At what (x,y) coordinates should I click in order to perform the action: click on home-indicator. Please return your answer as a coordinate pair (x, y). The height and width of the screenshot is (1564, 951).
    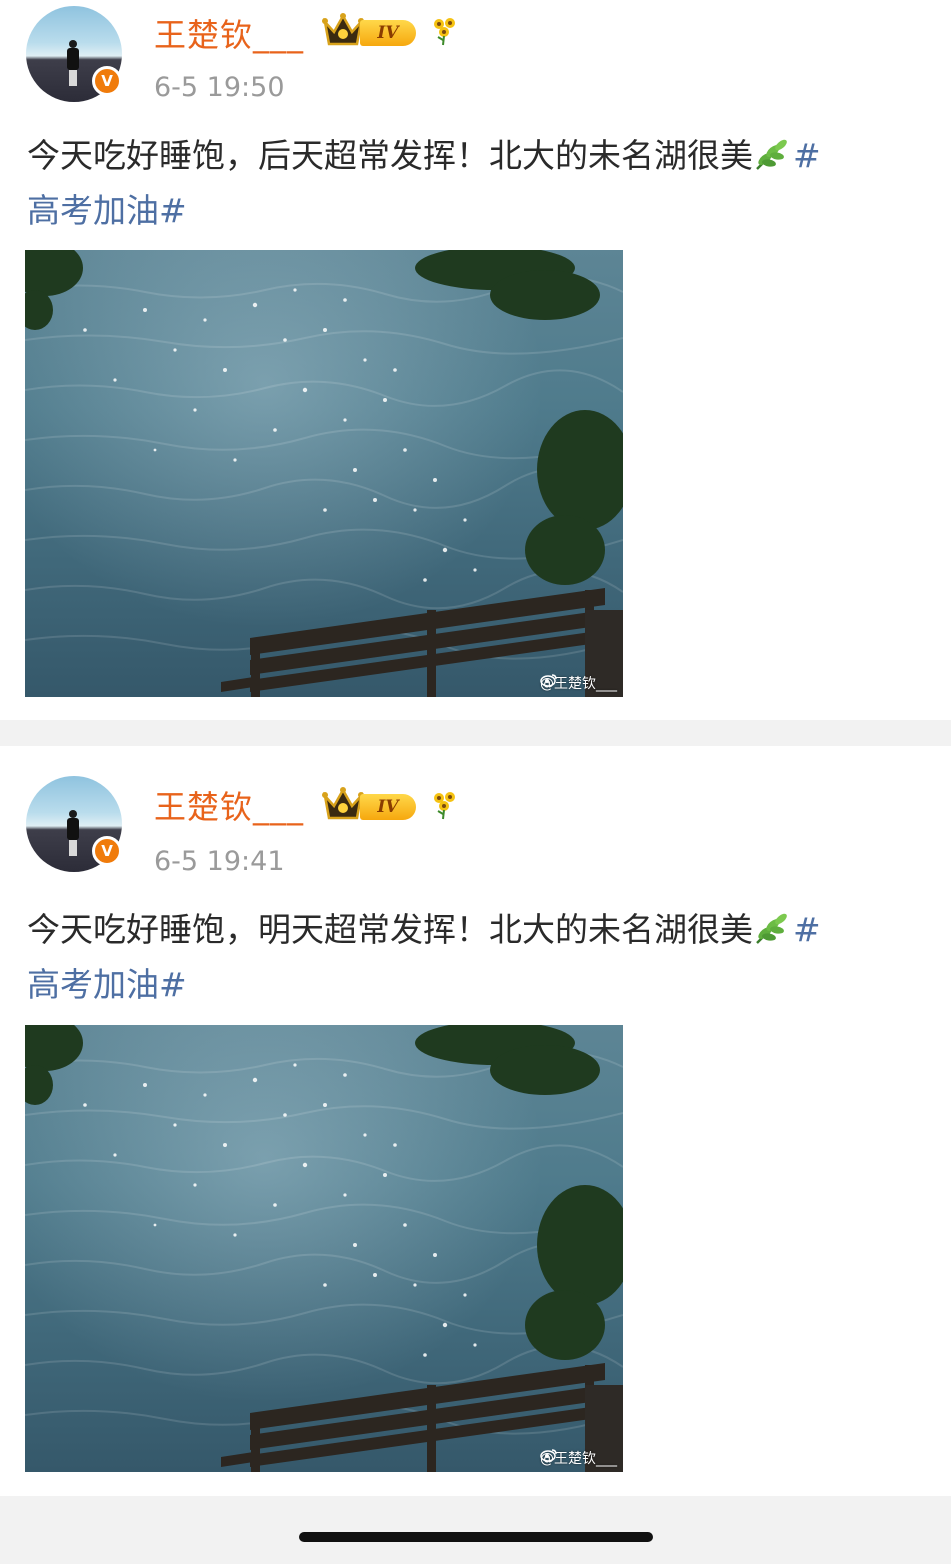
    Looking at the image, I should click on (476, 1537).